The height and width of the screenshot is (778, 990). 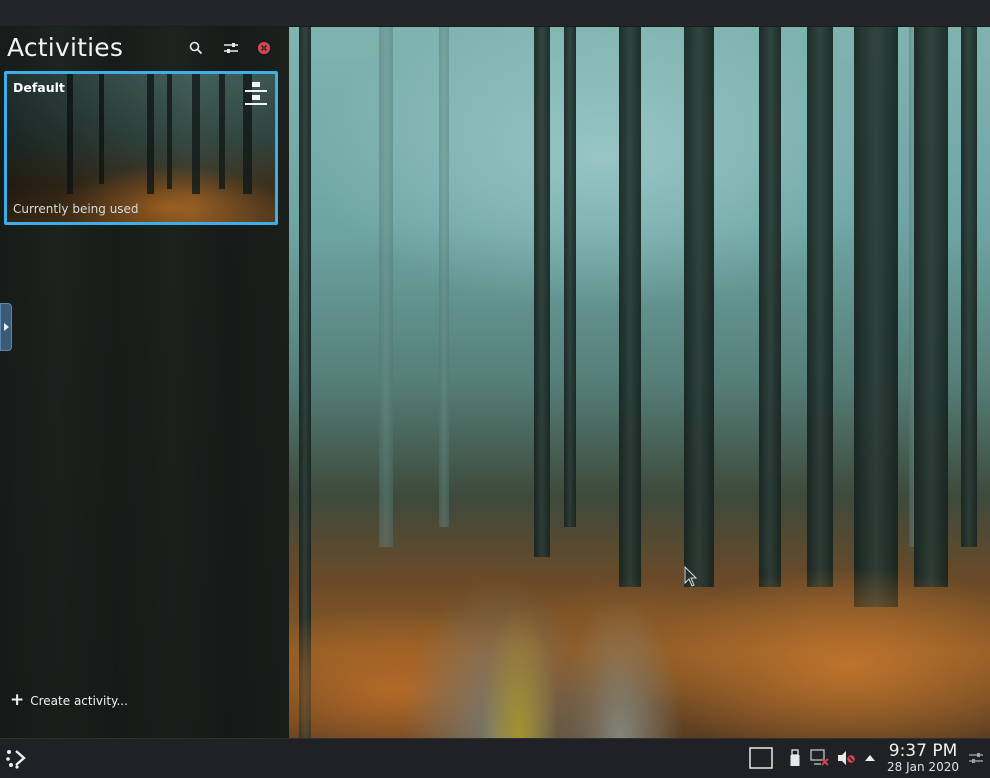 What do you see at coordinates (76, 209) in the screenshot?
I see `activity-status: Currently being used` at bounding box center [76, 209].